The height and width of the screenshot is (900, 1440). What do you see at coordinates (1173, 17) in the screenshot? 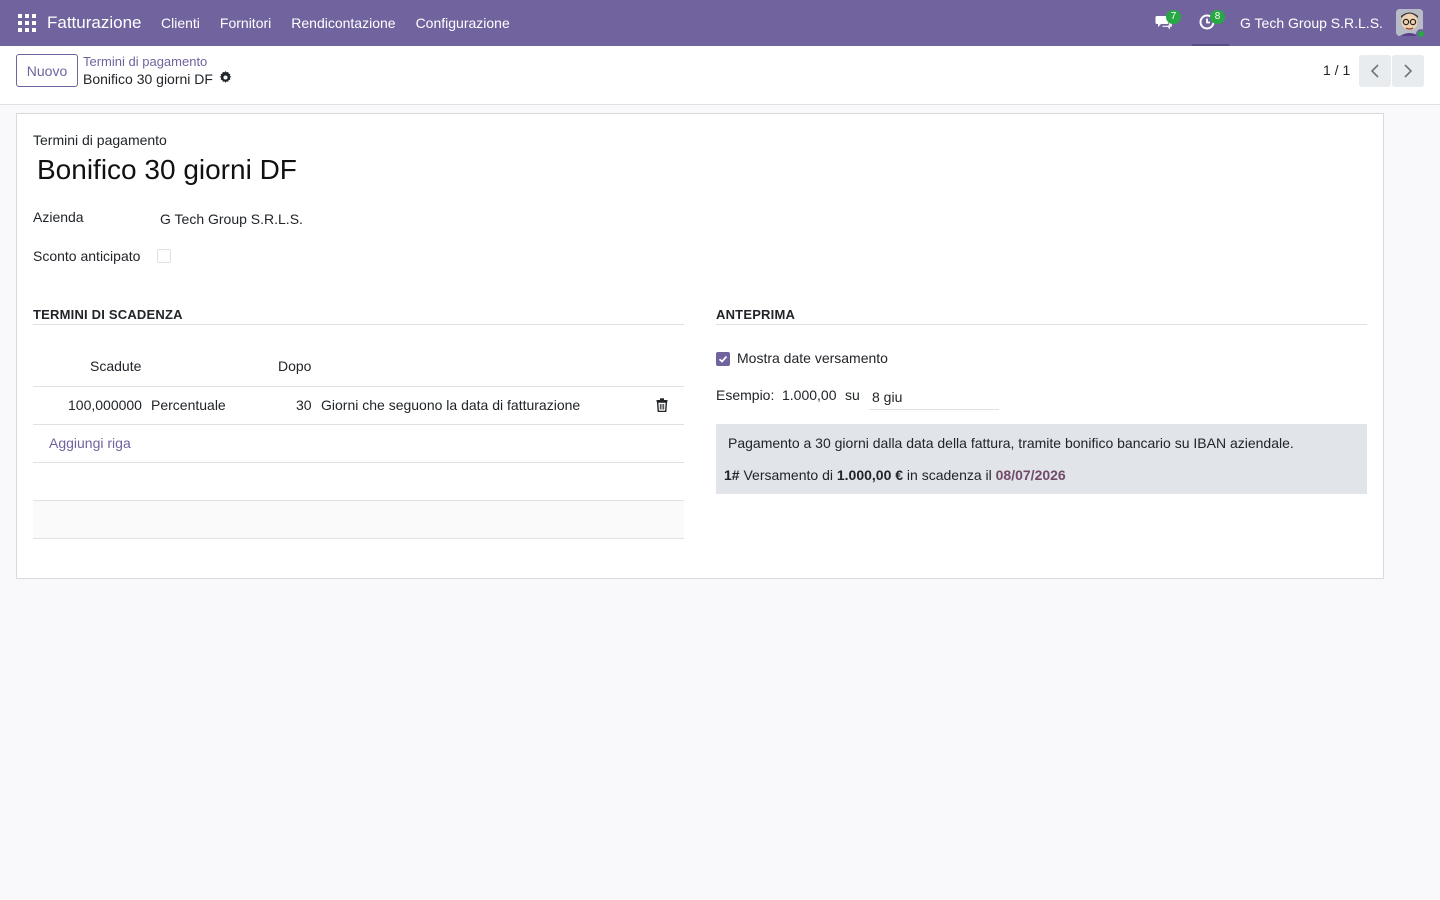
I see `messages-badge: 7` at bounding box center [1173, 17].